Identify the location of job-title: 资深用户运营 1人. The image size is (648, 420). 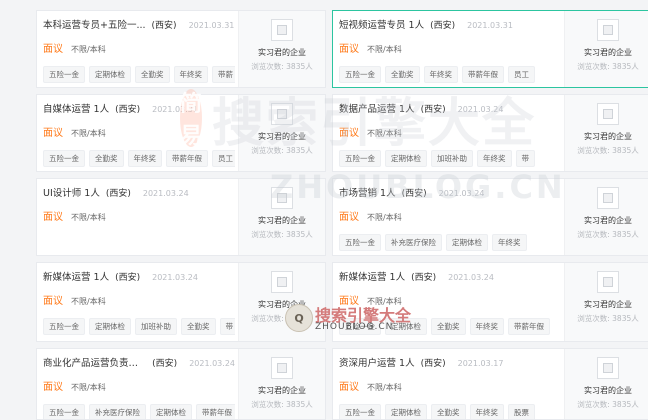
(377, 362).